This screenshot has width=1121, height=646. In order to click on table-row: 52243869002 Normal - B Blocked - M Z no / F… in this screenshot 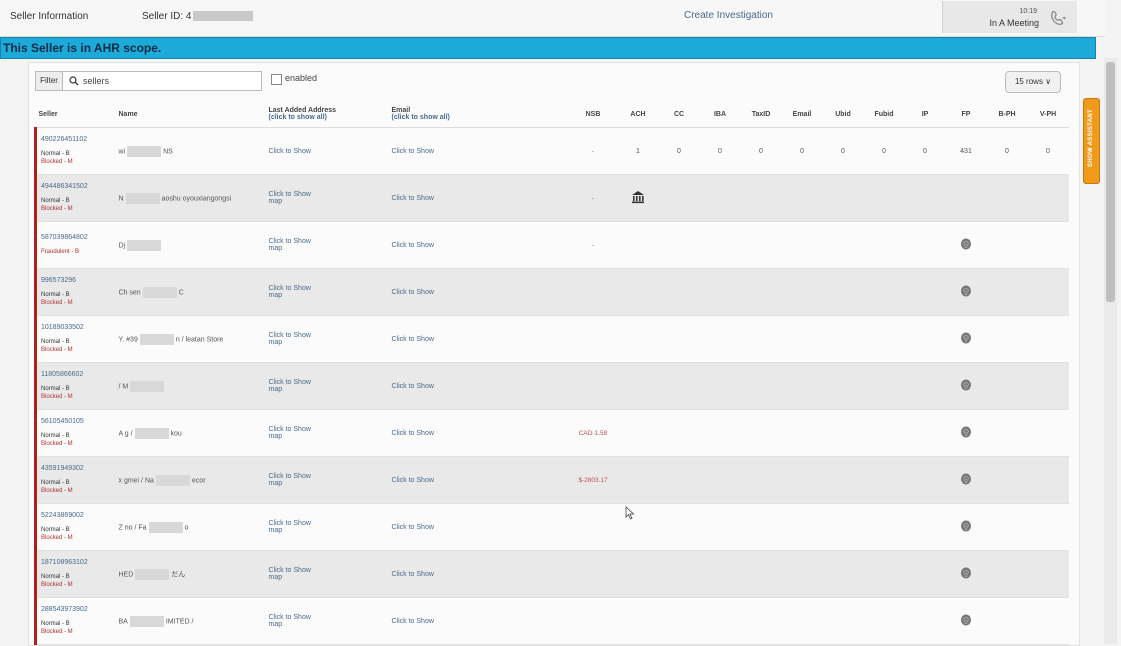, I will do `click(551, 527)`.